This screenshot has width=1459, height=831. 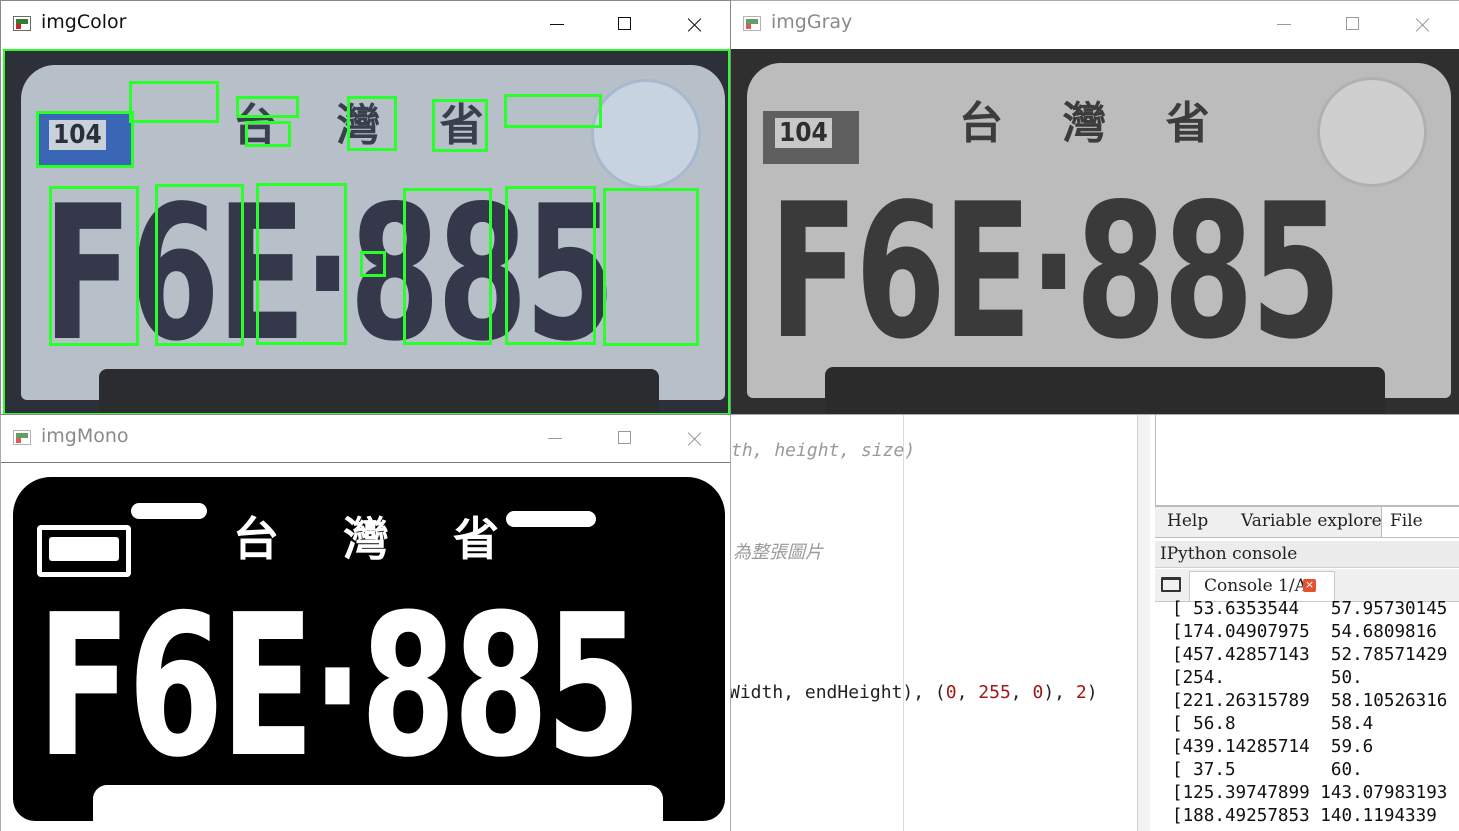 What do you see at coordinates (169, 511) in the screenshot?
I see `bolt-blob-left` at bounding box center [169, 511].